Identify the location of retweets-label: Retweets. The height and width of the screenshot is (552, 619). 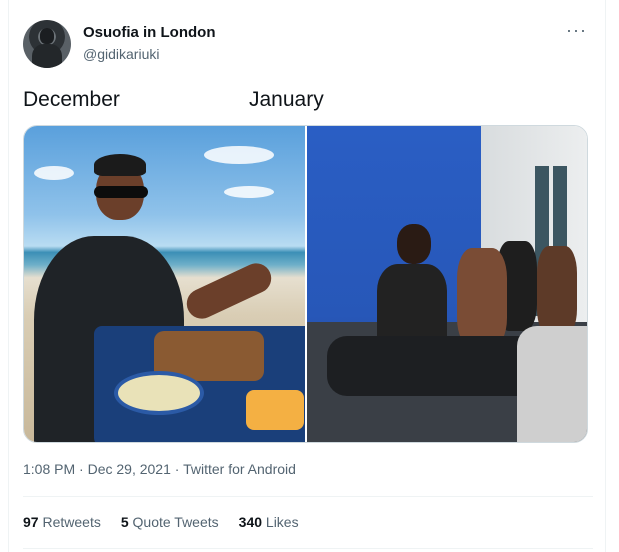
(71, 522).